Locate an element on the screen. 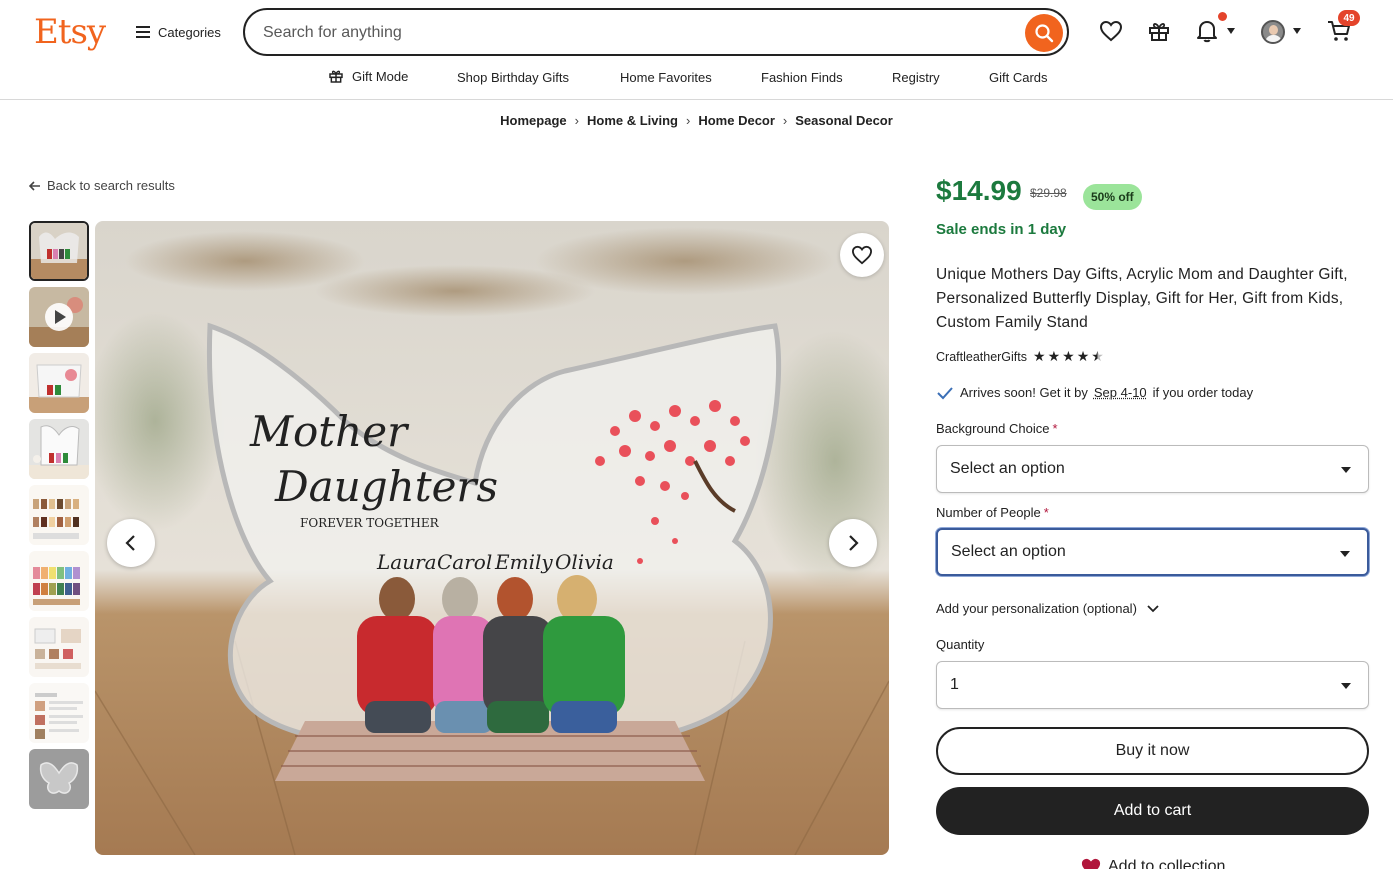 The width and height of the screenshot is (1393, 869). favorites-button is located at coordinates (1111, 31).